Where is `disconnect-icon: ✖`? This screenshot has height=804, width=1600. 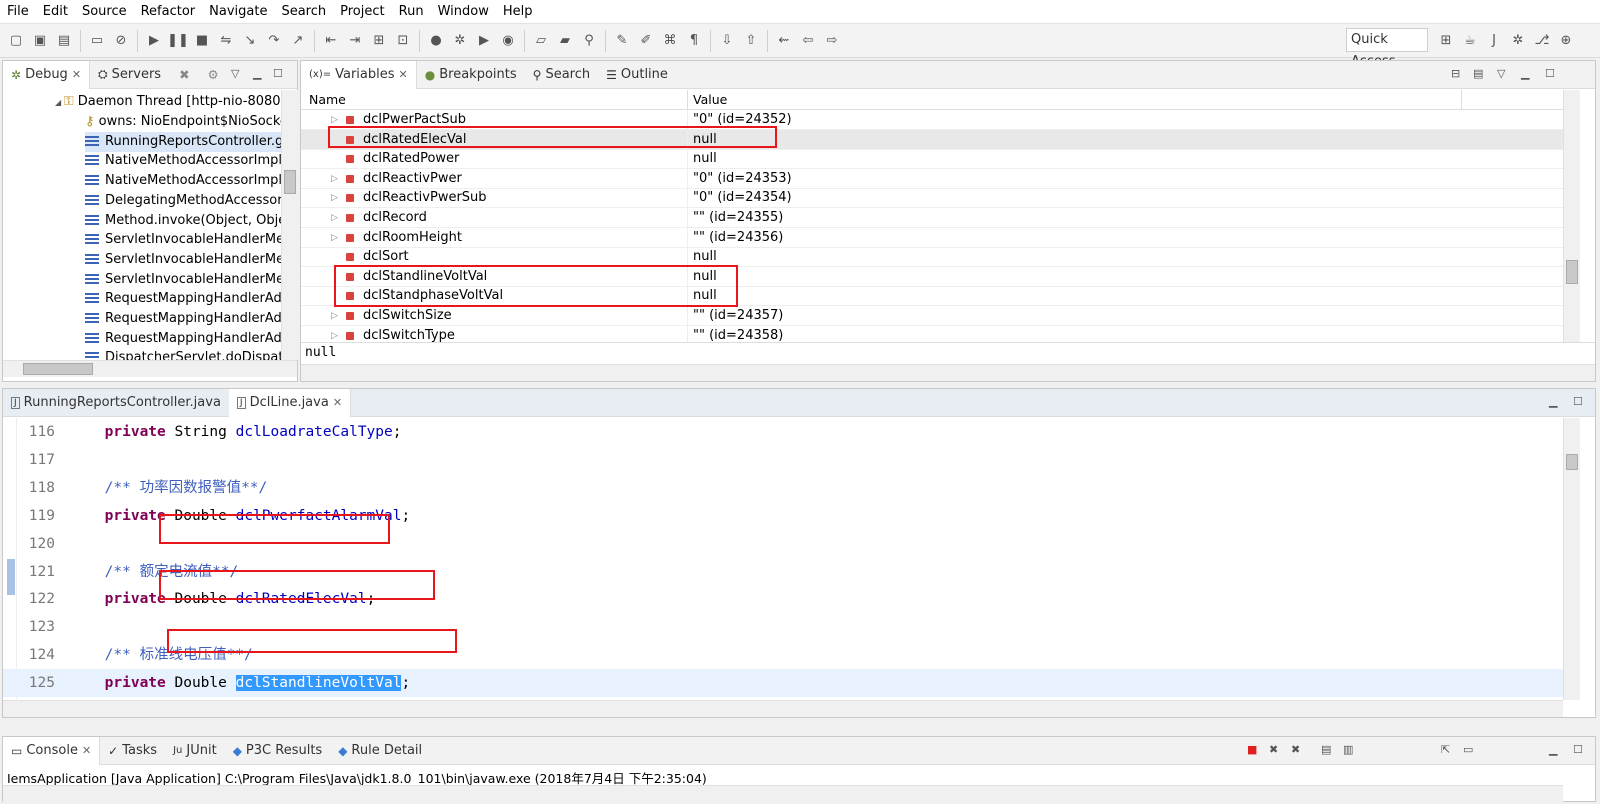 disconnect-icon: ✖ is located at coordinates (184, 74).